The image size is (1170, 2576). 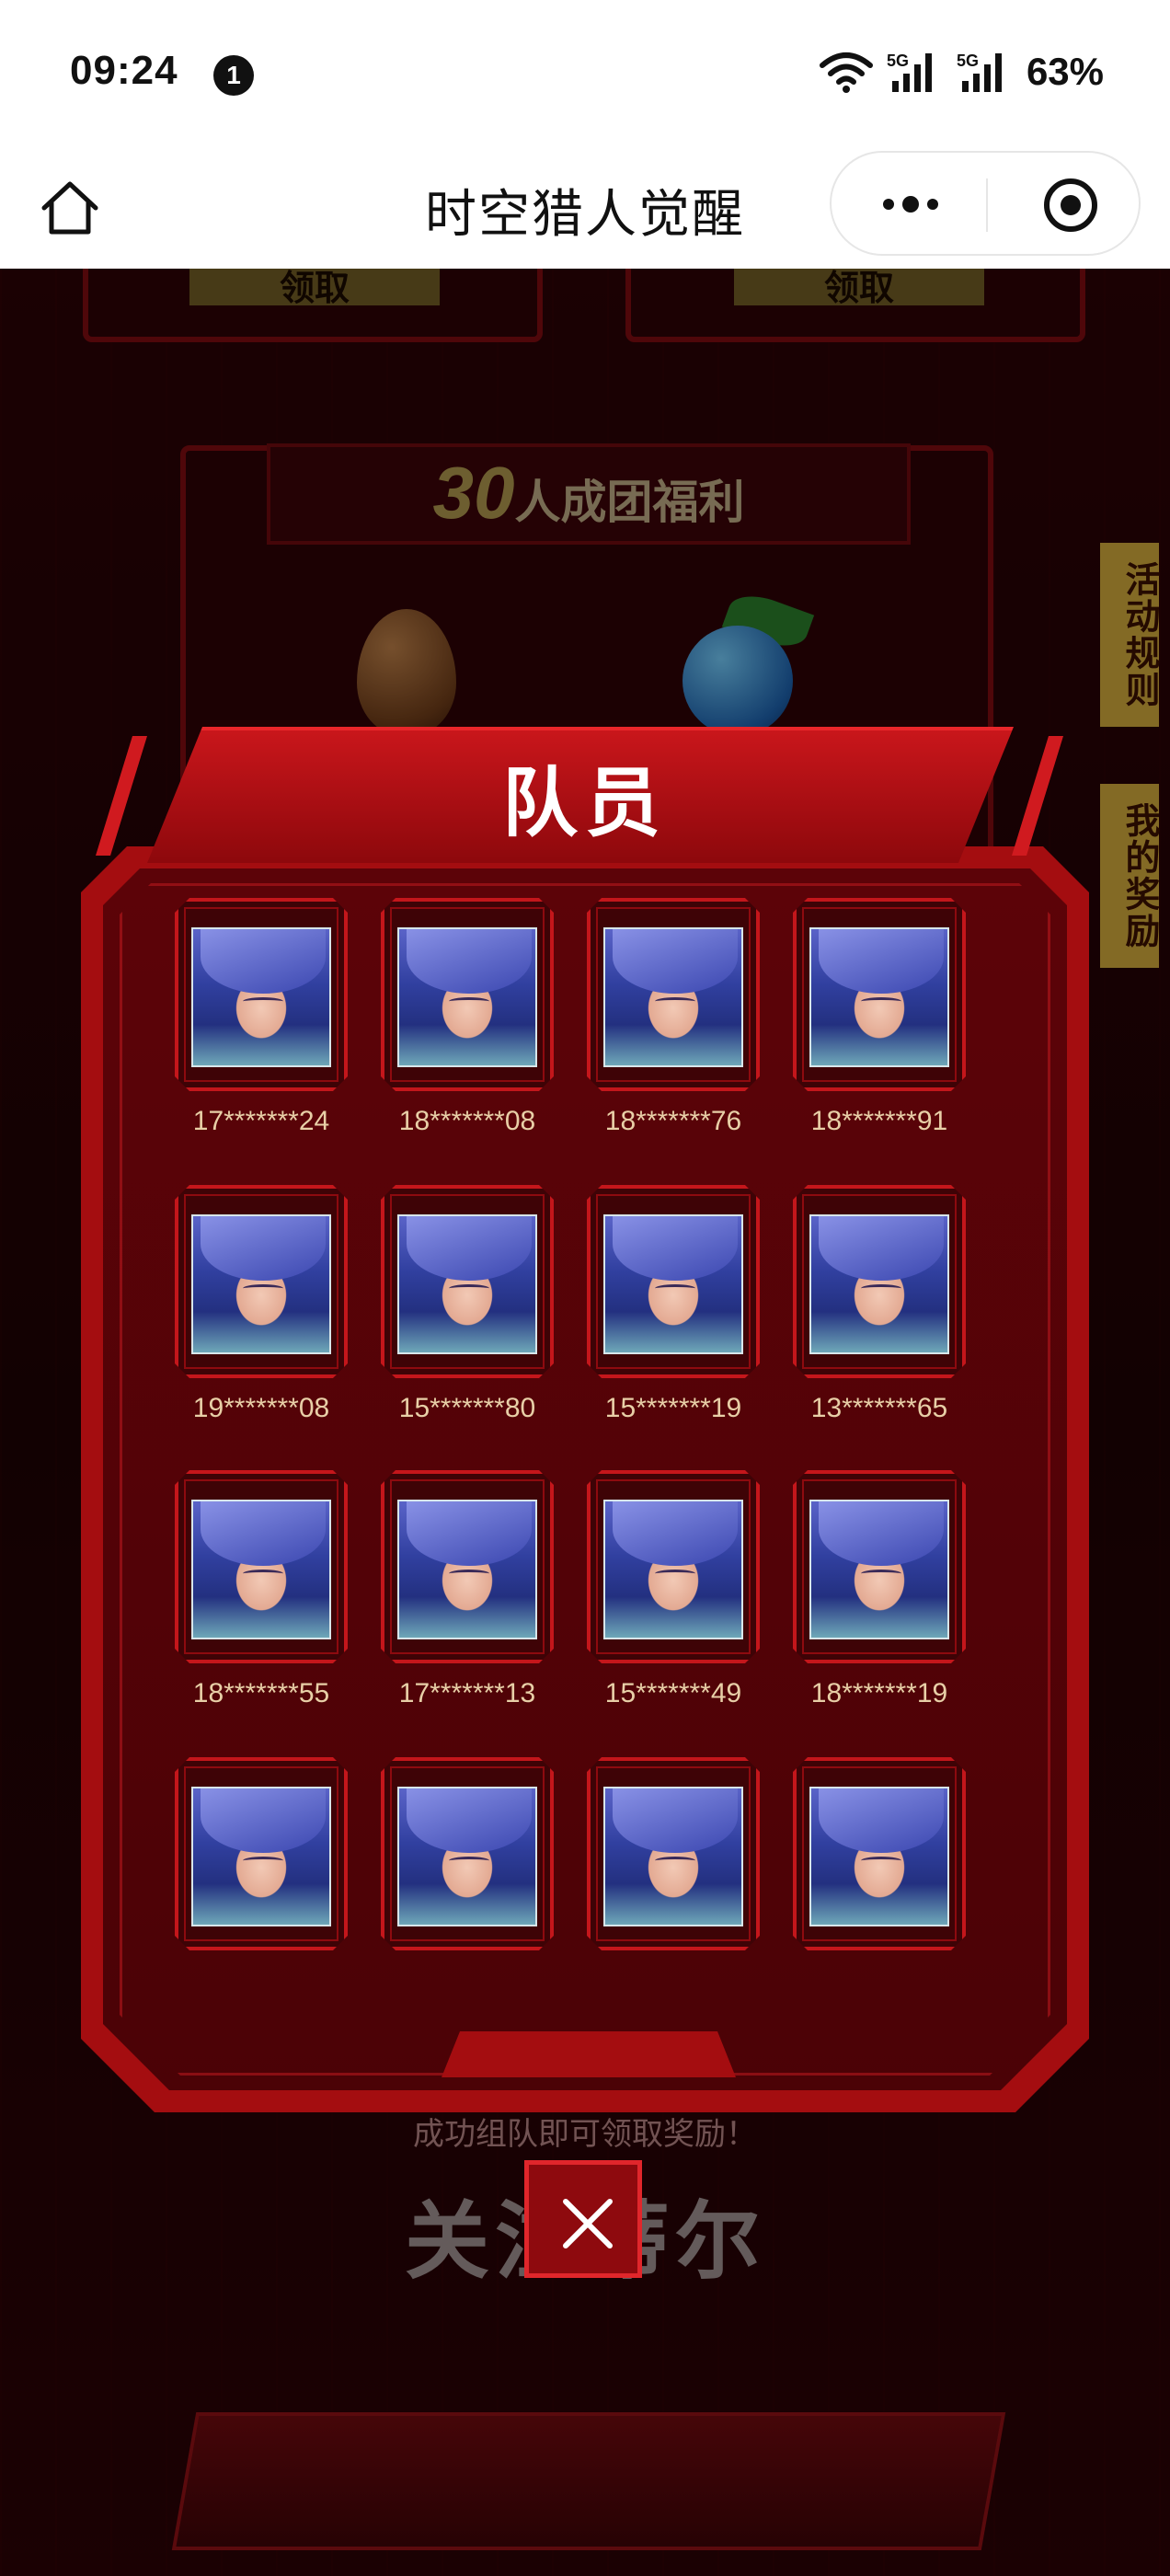 I want to click on member-phone: 18*******08, so click(x=467, y=1121).